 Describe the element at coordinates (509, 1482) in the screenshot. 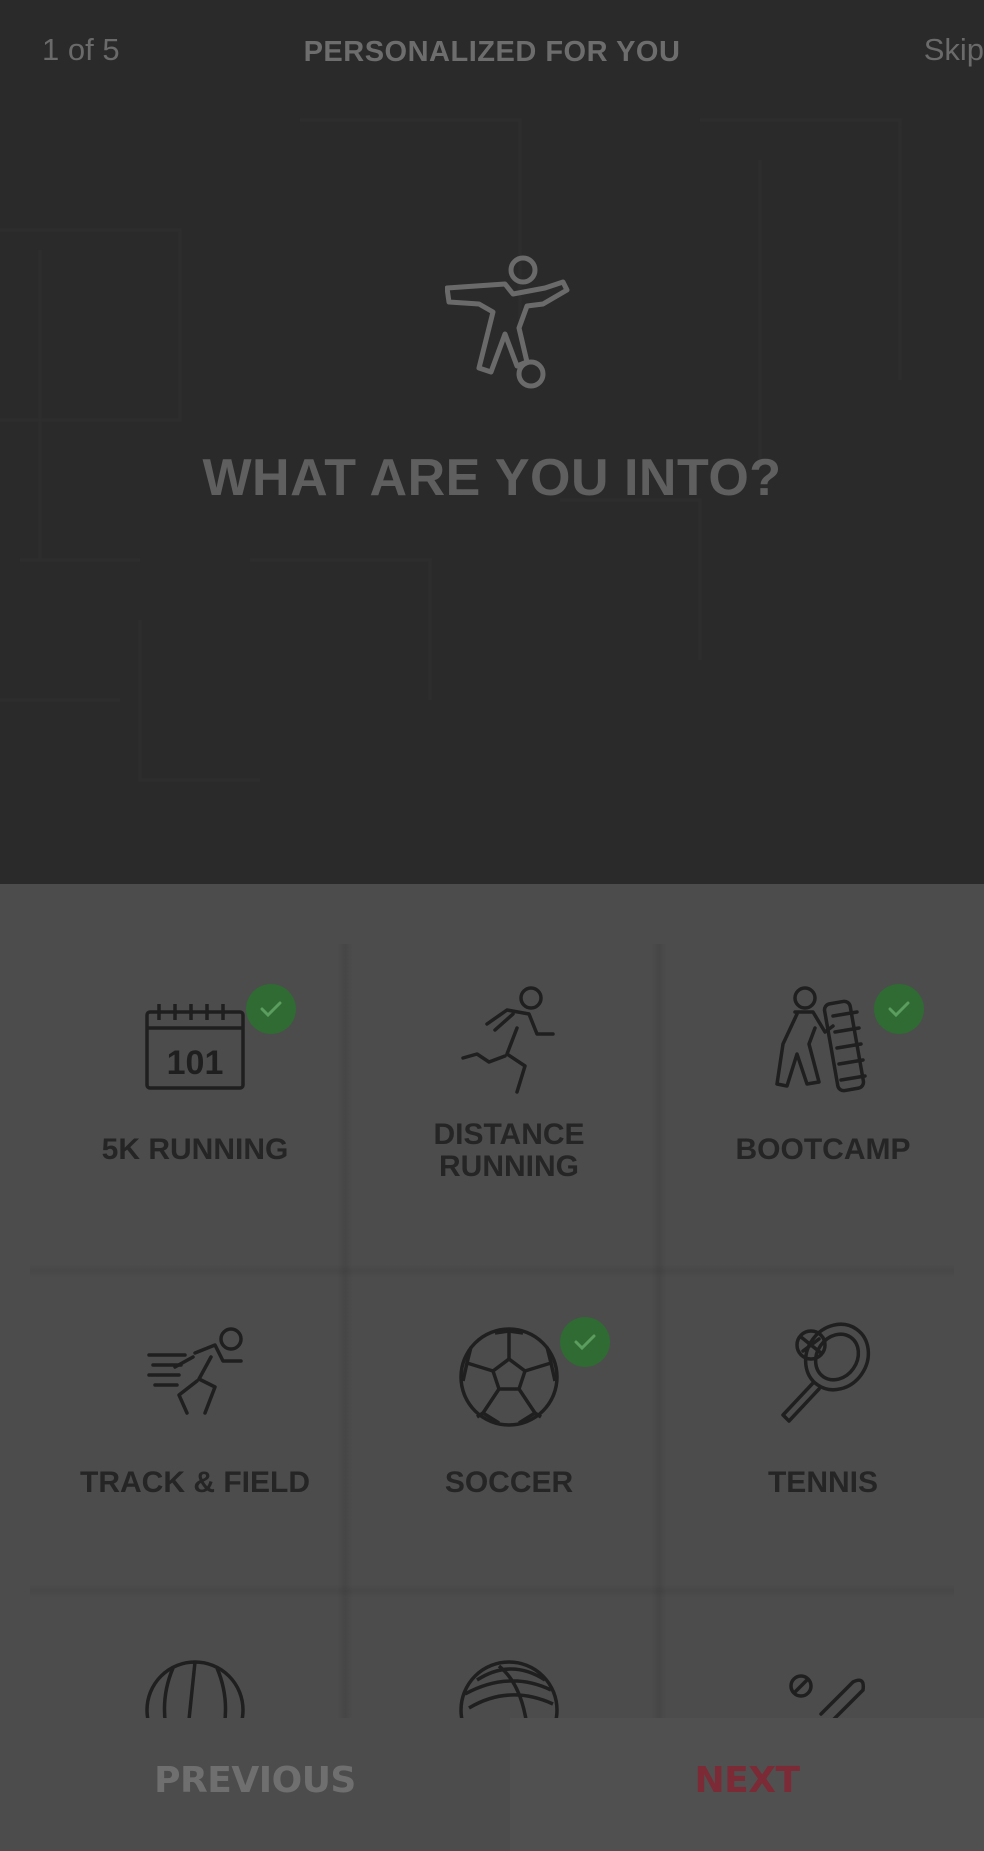

I see `activity-label: SOCCER` at that location.